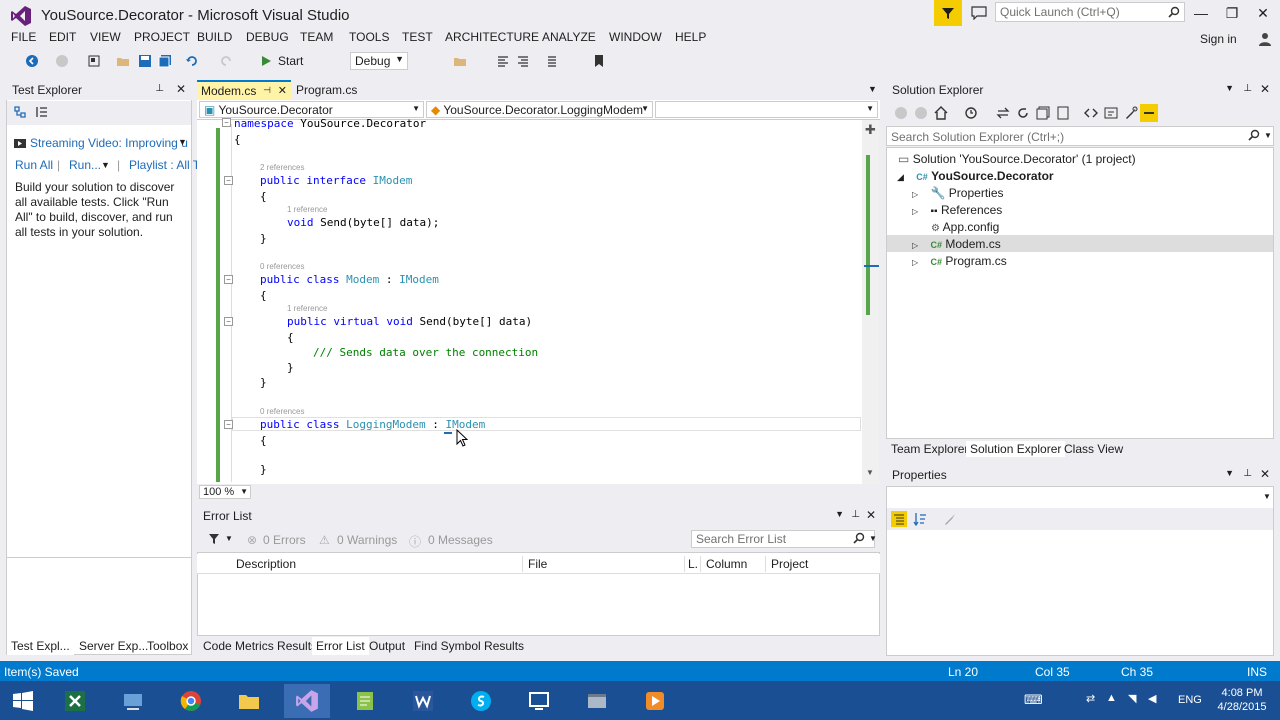 This screenshot has width=1280, height=720. What do you see at coordinates (423, 701) in the screenshot?
I see `word-taskbar-icon` at bounding box center [423, 701].